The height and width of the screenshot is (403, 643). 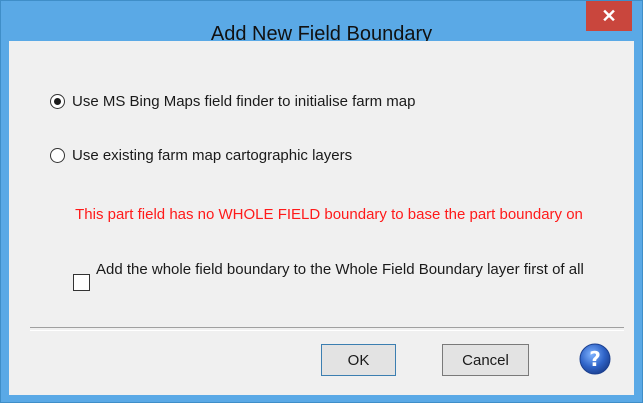 What do you see at coordinates (57, 155) in the screenshot?
I see `radio-existing-layers` at bounding box center [57, 155].